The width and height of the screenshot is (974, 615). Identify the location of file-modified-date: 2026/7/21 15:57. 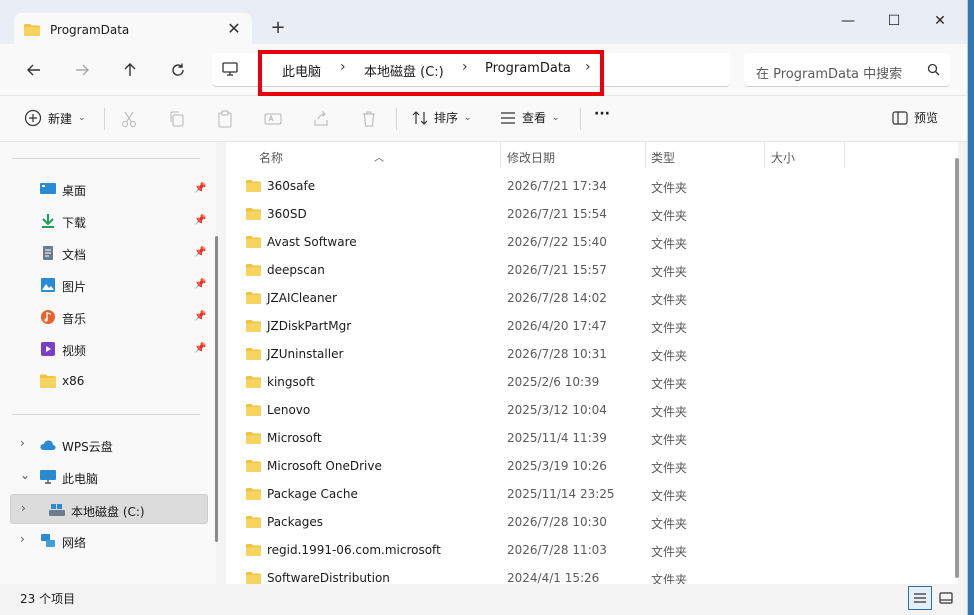
(557, 270).